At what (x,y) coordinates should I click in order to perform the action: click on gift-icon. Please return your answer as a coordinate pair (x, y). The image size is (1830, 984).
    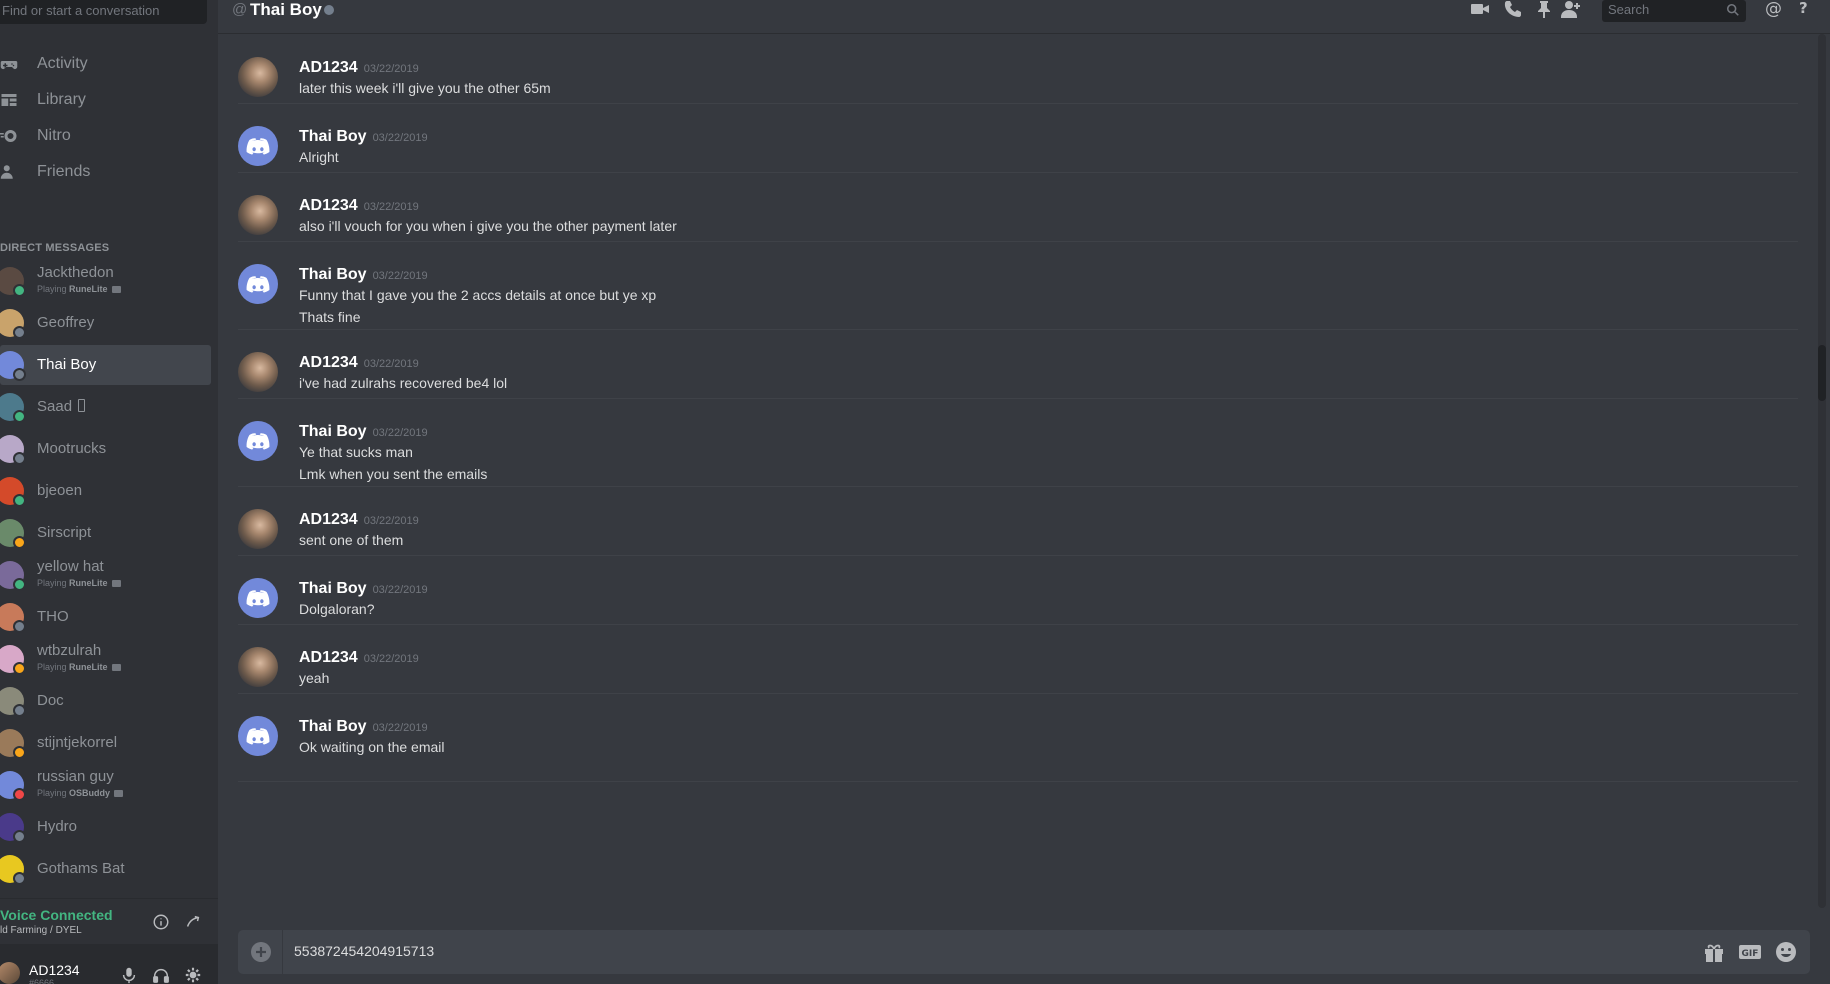
    Looking at the image, I should click on (1714, 952).